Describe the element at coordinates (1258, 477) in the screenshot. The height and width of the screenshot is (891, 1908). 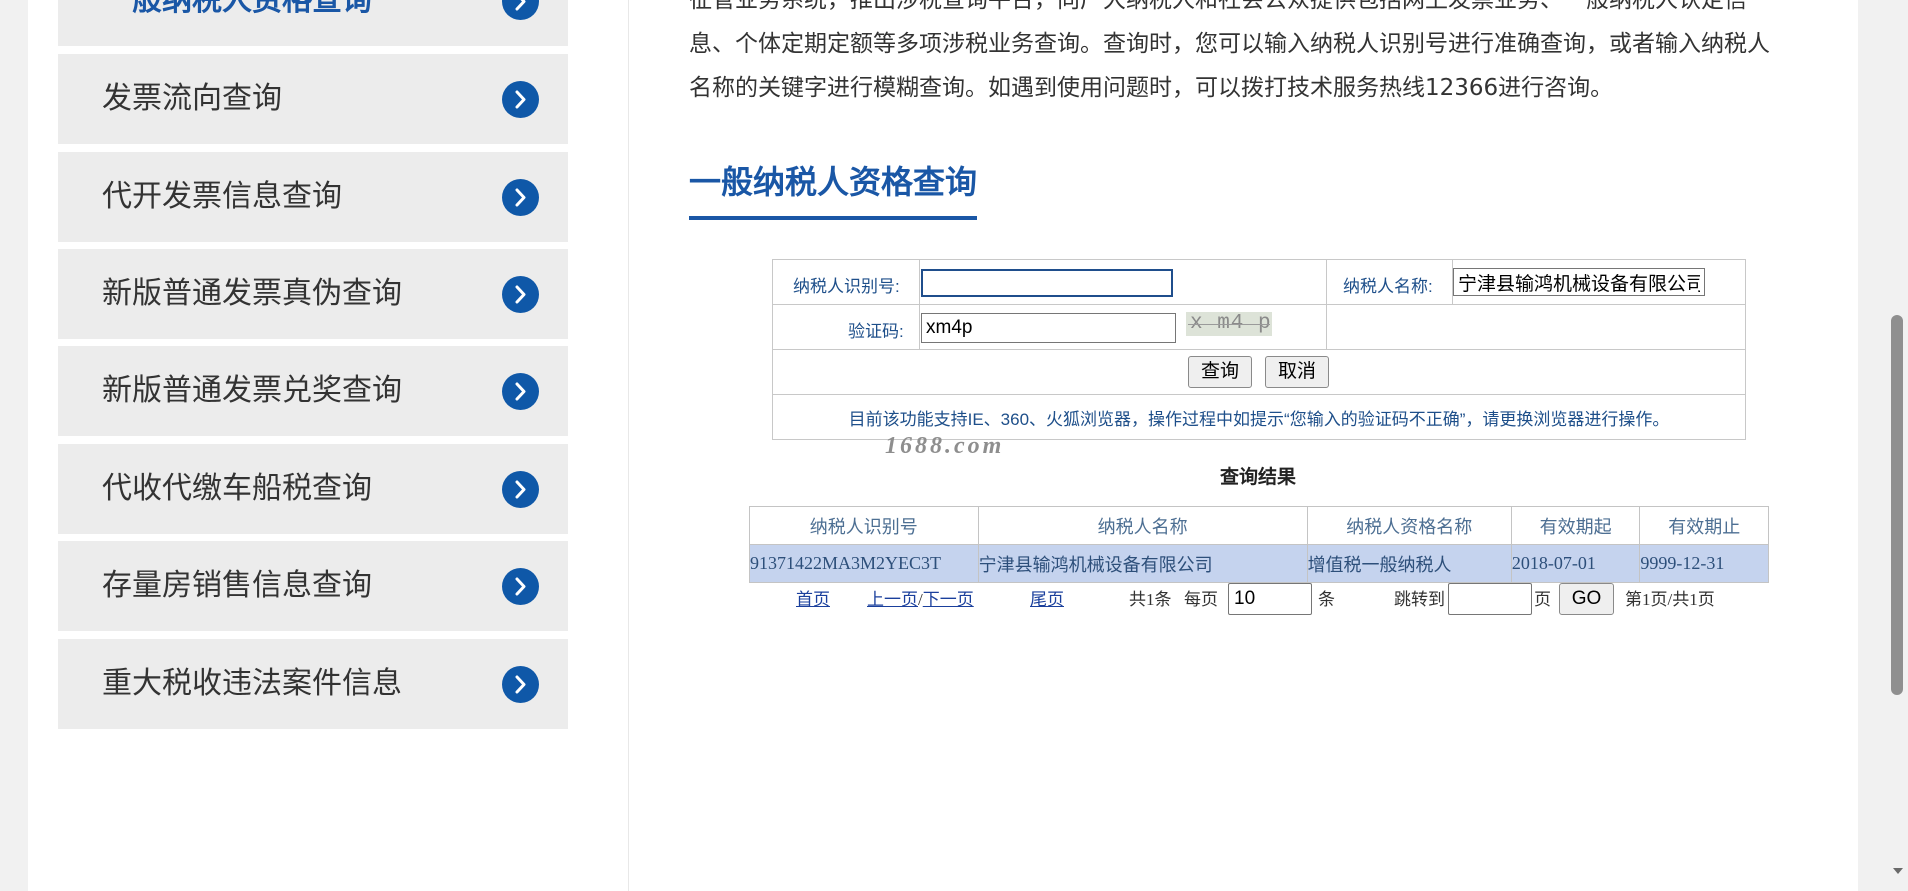
I see `result-title: 查询结果` at that location.